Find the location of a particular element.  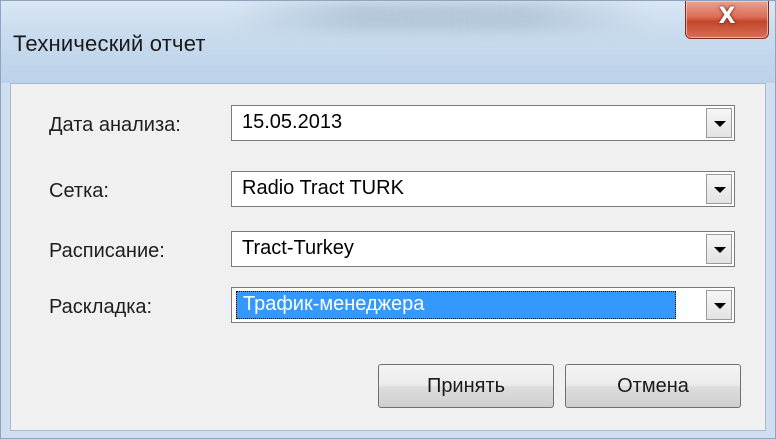

layout-combobox: Трафик-менеджера is located at coordinates (483, 305).